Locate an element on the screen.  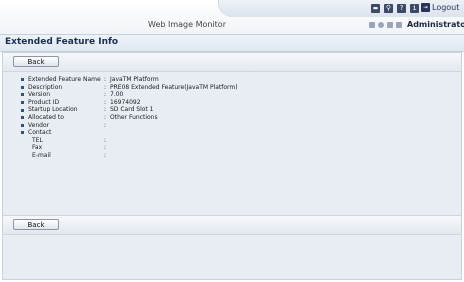
detail-label: Extended Feature Name is located at coordinates (64, 79).